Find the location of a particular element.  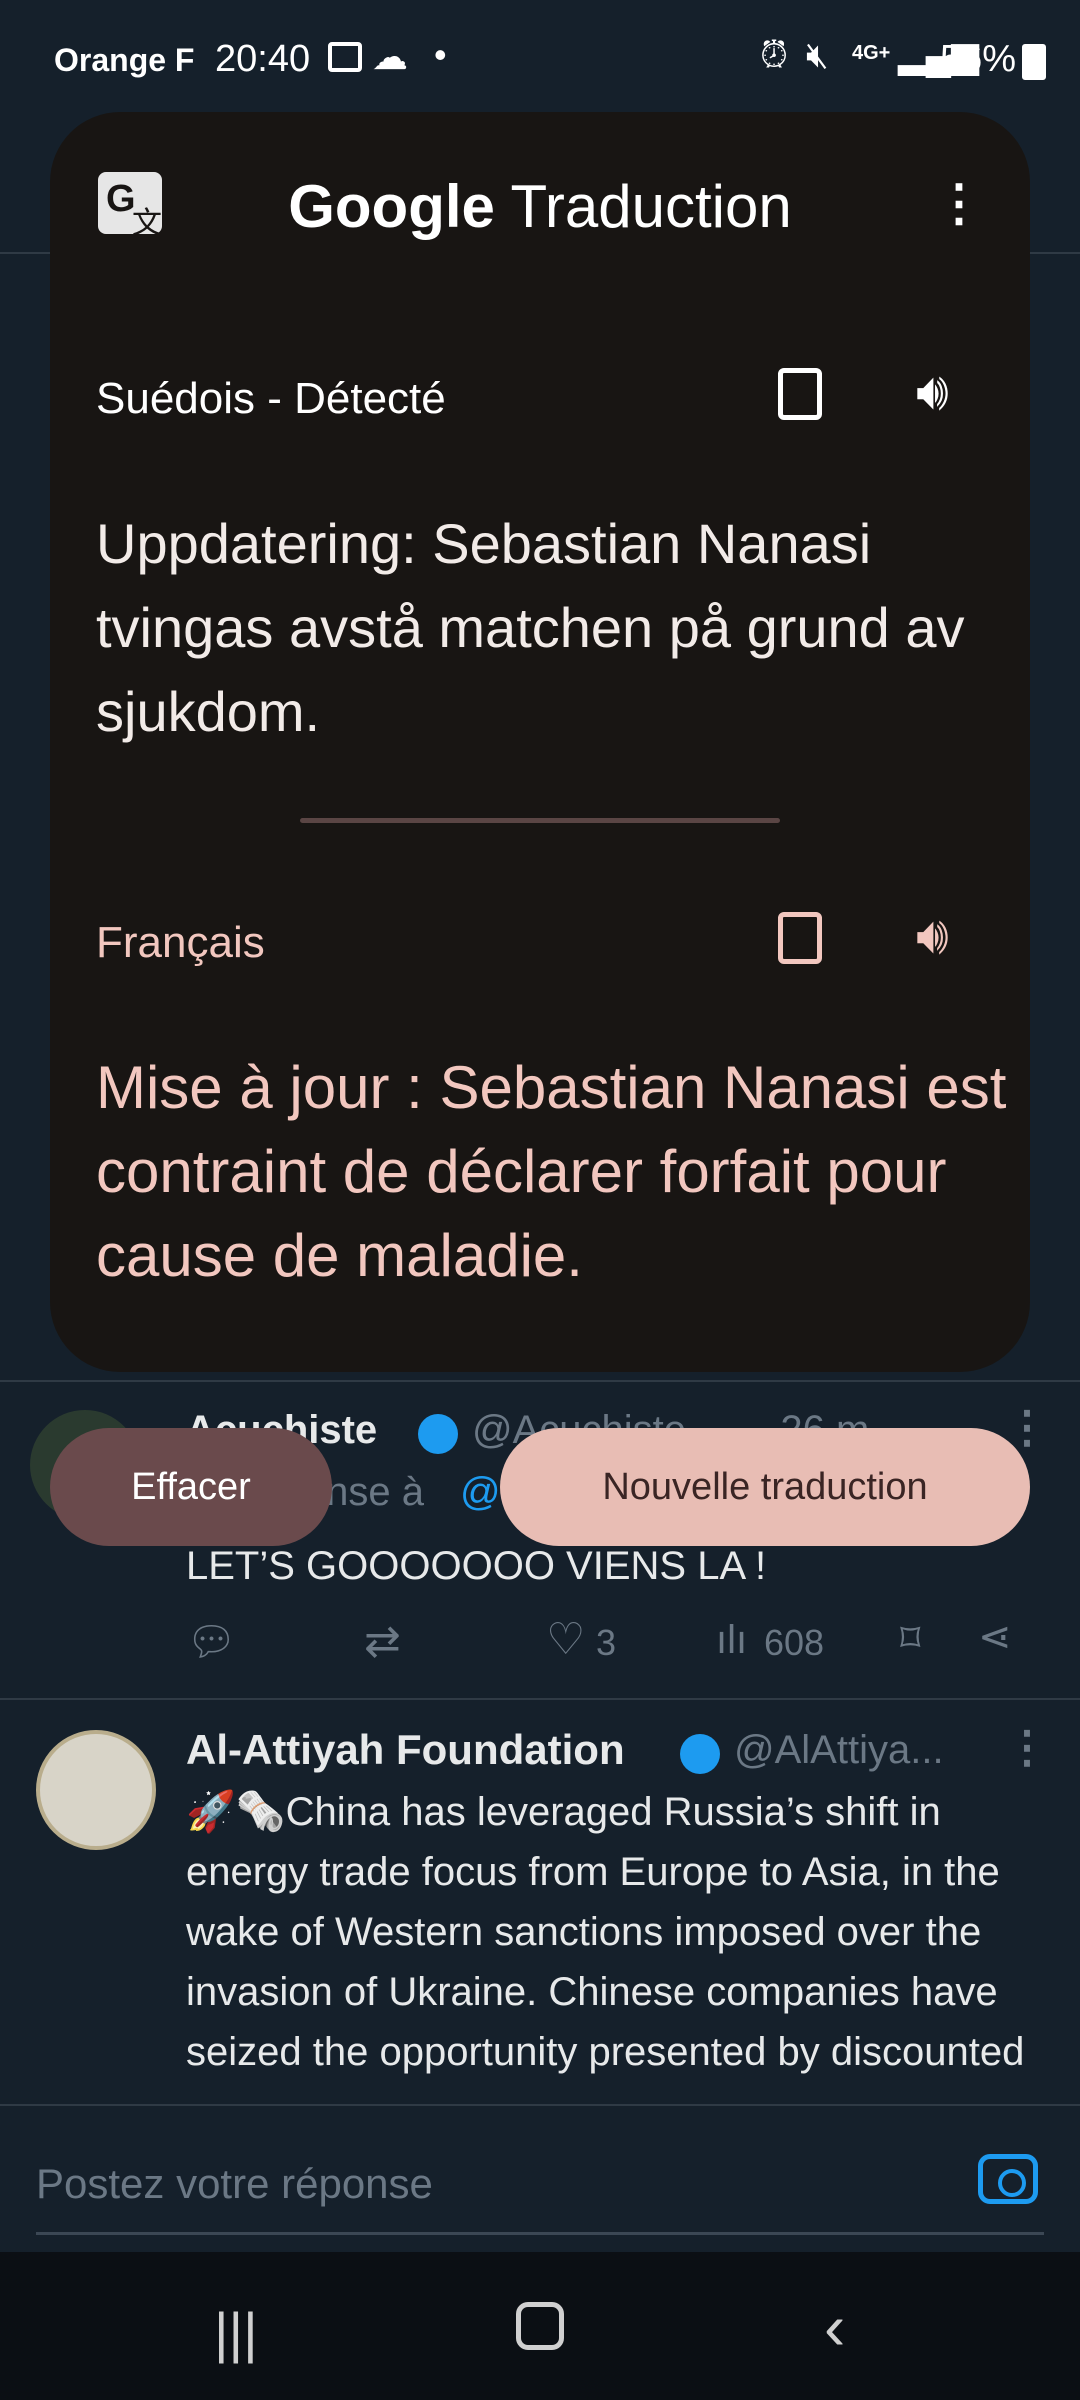

speak-source-icon: 🔊︎ is located at coordinates (932, 392).